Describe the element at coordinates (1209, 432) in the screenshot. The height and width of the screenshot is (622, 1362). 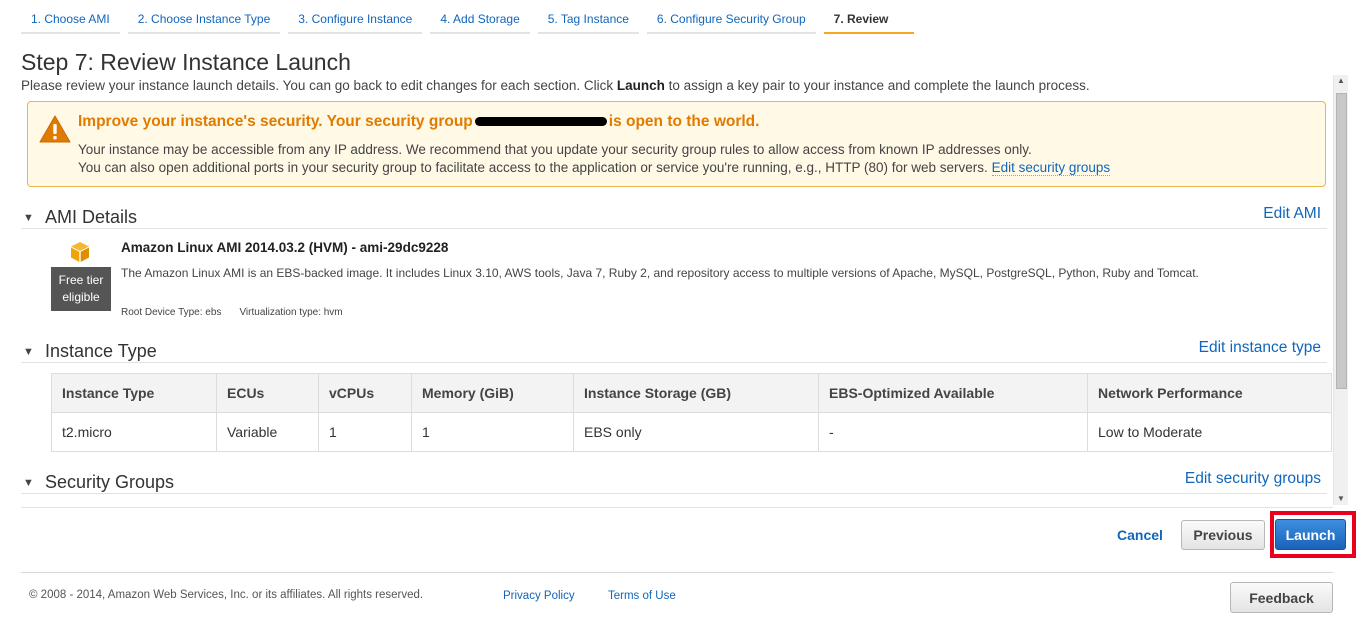
I see `table-cell: Low to Moderate` at that location.